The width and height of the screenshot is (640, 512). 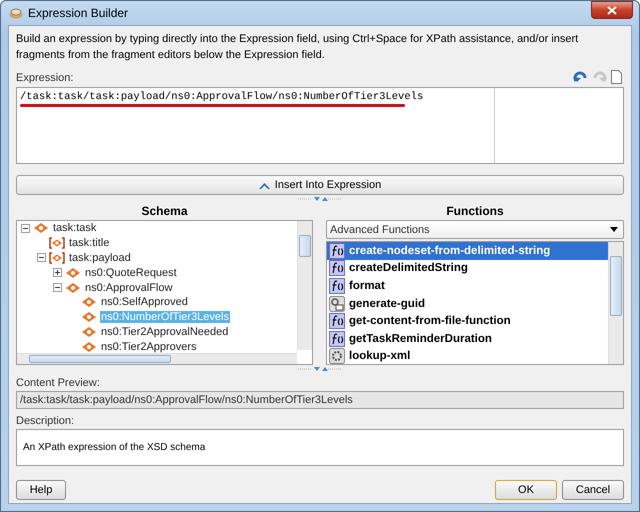 I want to click on insert-into-expression-button: Insert Into Expression, so click(x=320, y=185).